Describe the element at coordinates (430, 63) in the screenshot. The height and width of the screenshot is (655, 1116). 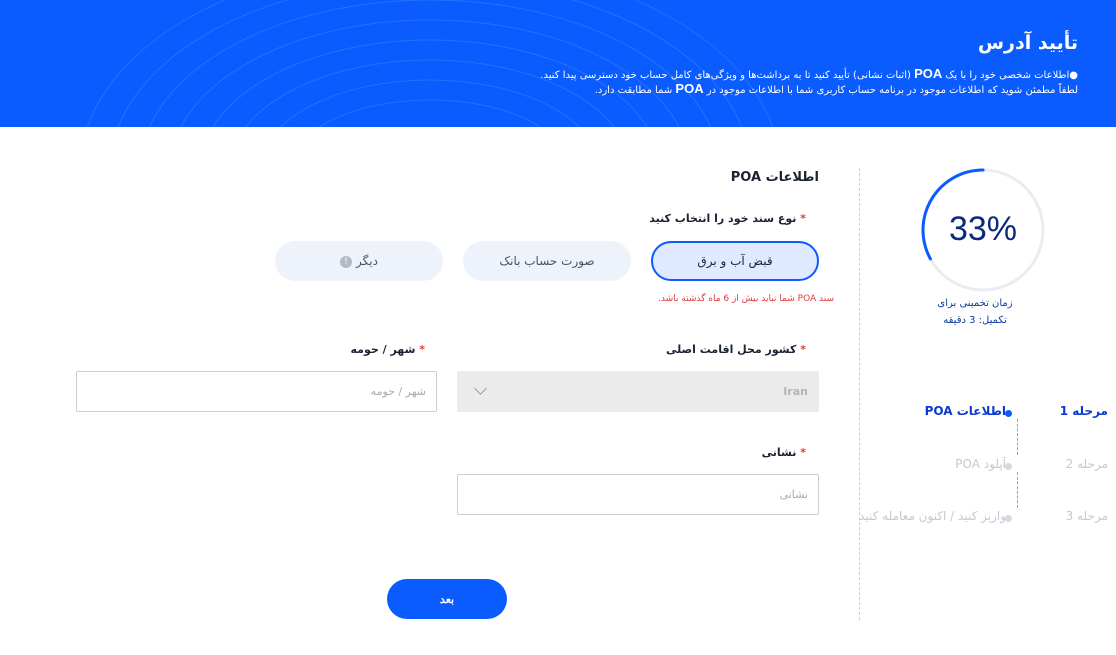
I see `wave-decoration` at that location.